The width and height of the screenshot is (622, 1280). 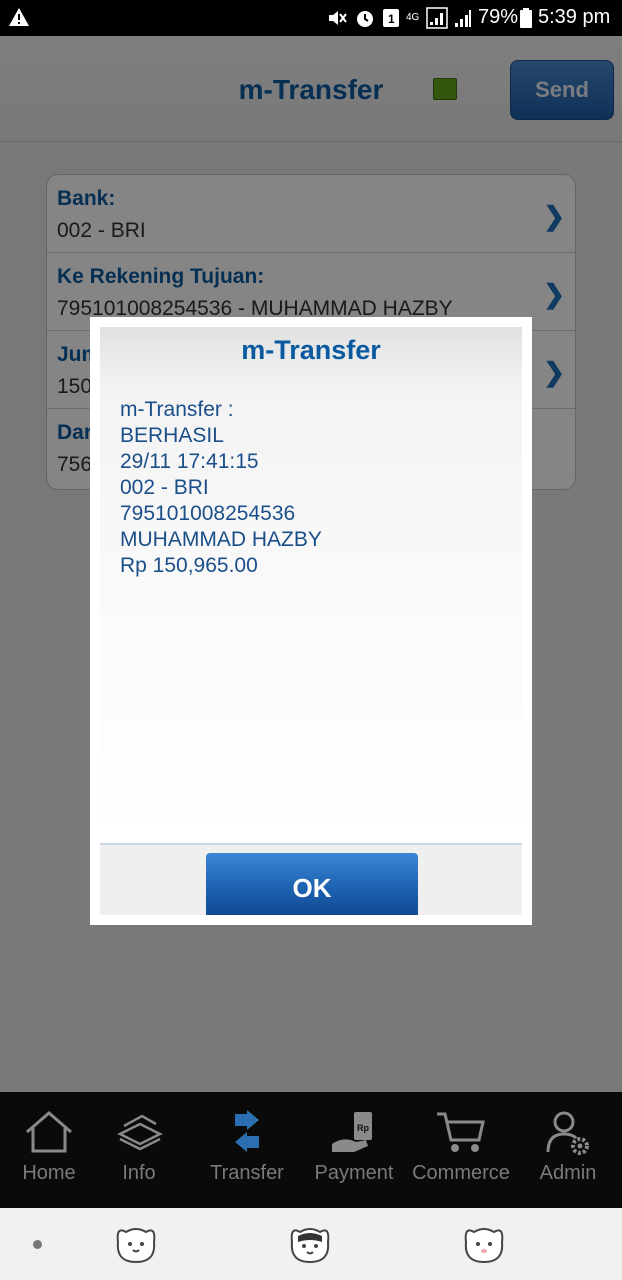 I want to click on status-bar: 1 4G 79% 5:39 pm, so click(x=311, y=18).